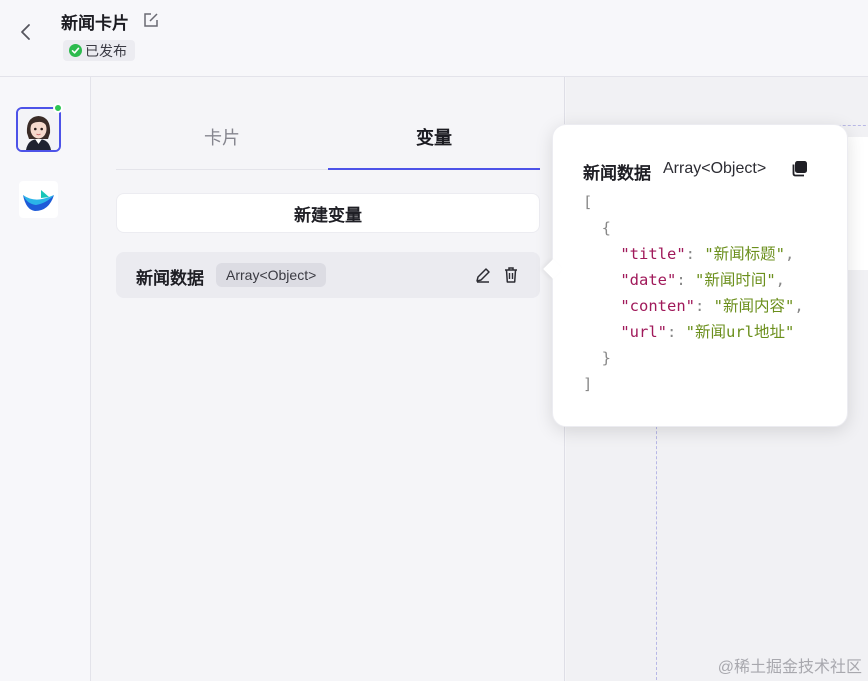  I want to click on watermark: @稀土掘金技术社区, so click(789, 667).